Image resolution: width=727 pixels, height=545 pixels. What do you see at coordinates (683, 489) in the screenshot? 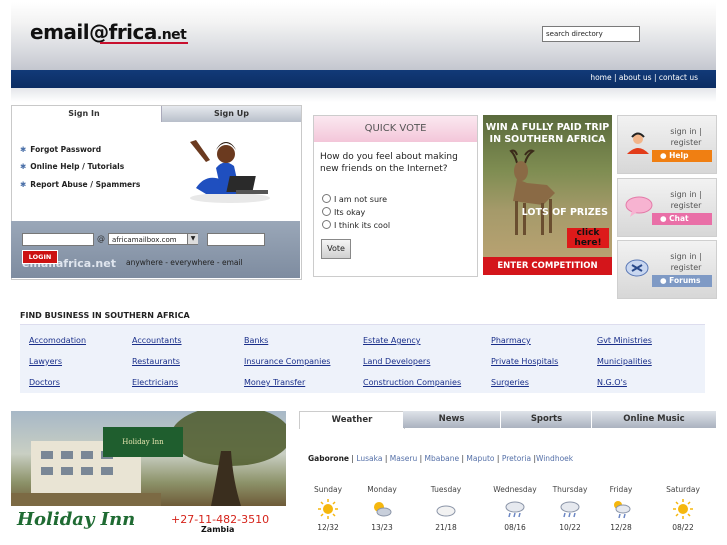
I see `day-name: Saturday` at bounding box center [683, 489].